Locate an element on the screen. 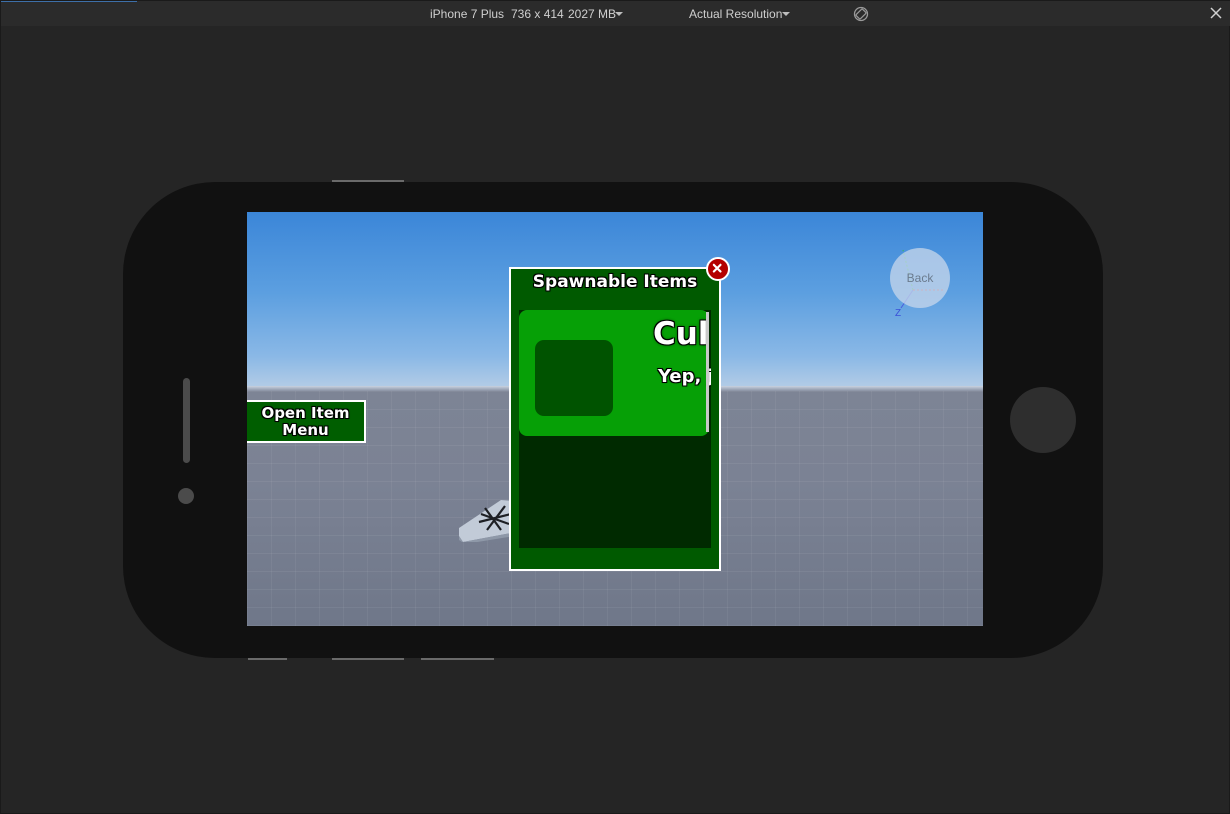 The height and width of the screenshot is (814, 1230). phone-camera-dot is located at coordinates (186, 496).